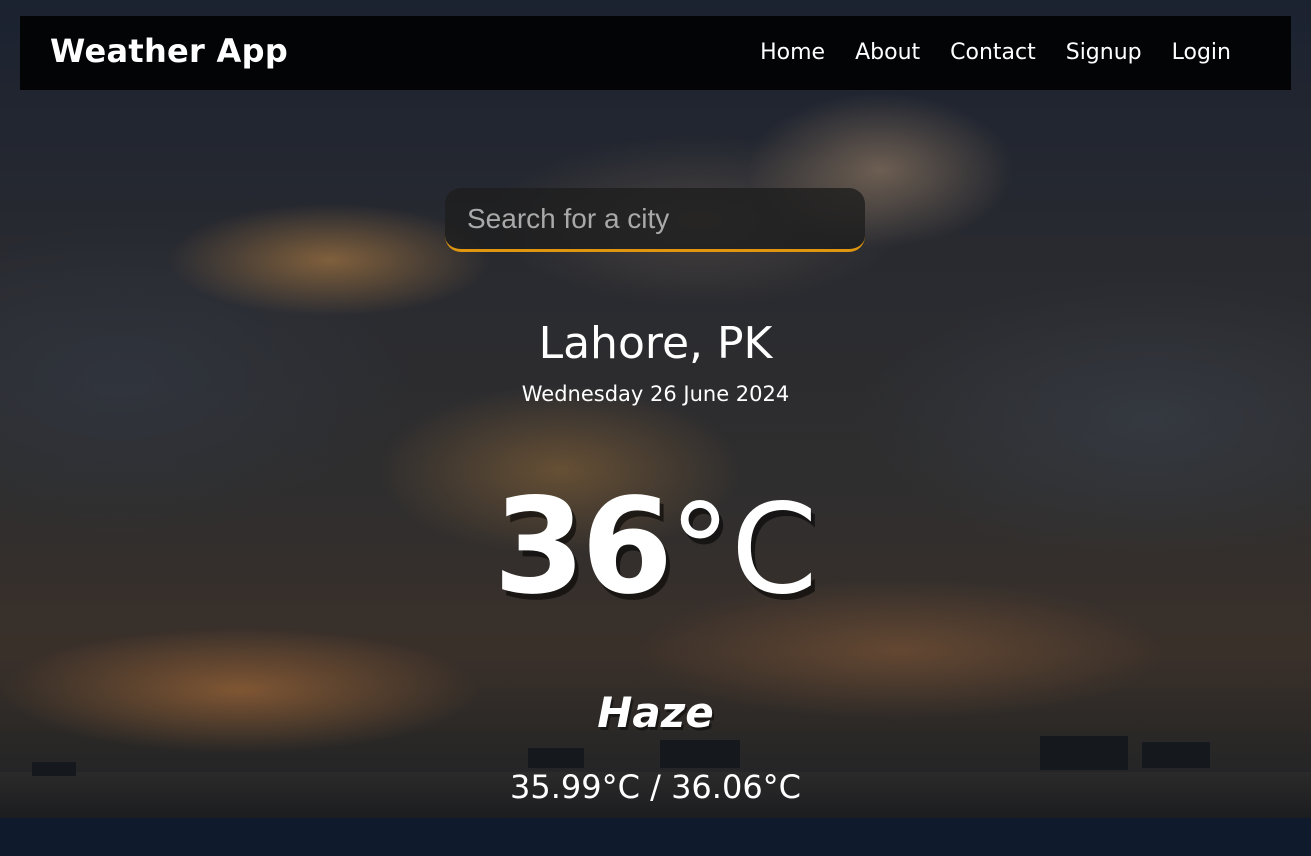 This screenshot has height=856, width=1311. I want to click on location-title: Lahore, PK, so click(655, 343).